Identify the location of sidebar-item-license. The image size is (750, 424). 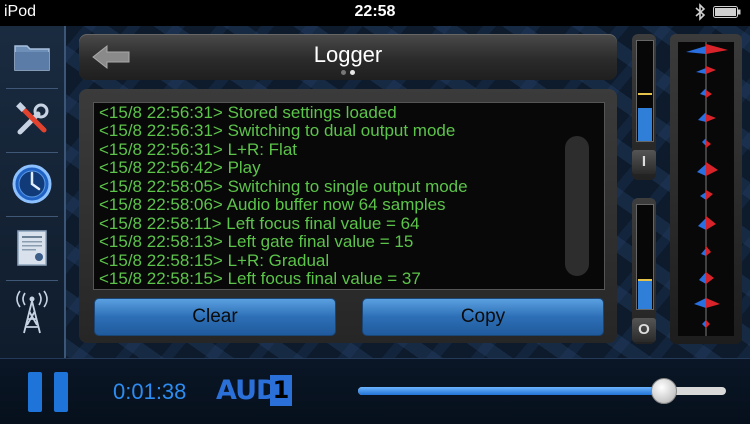
(32, 248).